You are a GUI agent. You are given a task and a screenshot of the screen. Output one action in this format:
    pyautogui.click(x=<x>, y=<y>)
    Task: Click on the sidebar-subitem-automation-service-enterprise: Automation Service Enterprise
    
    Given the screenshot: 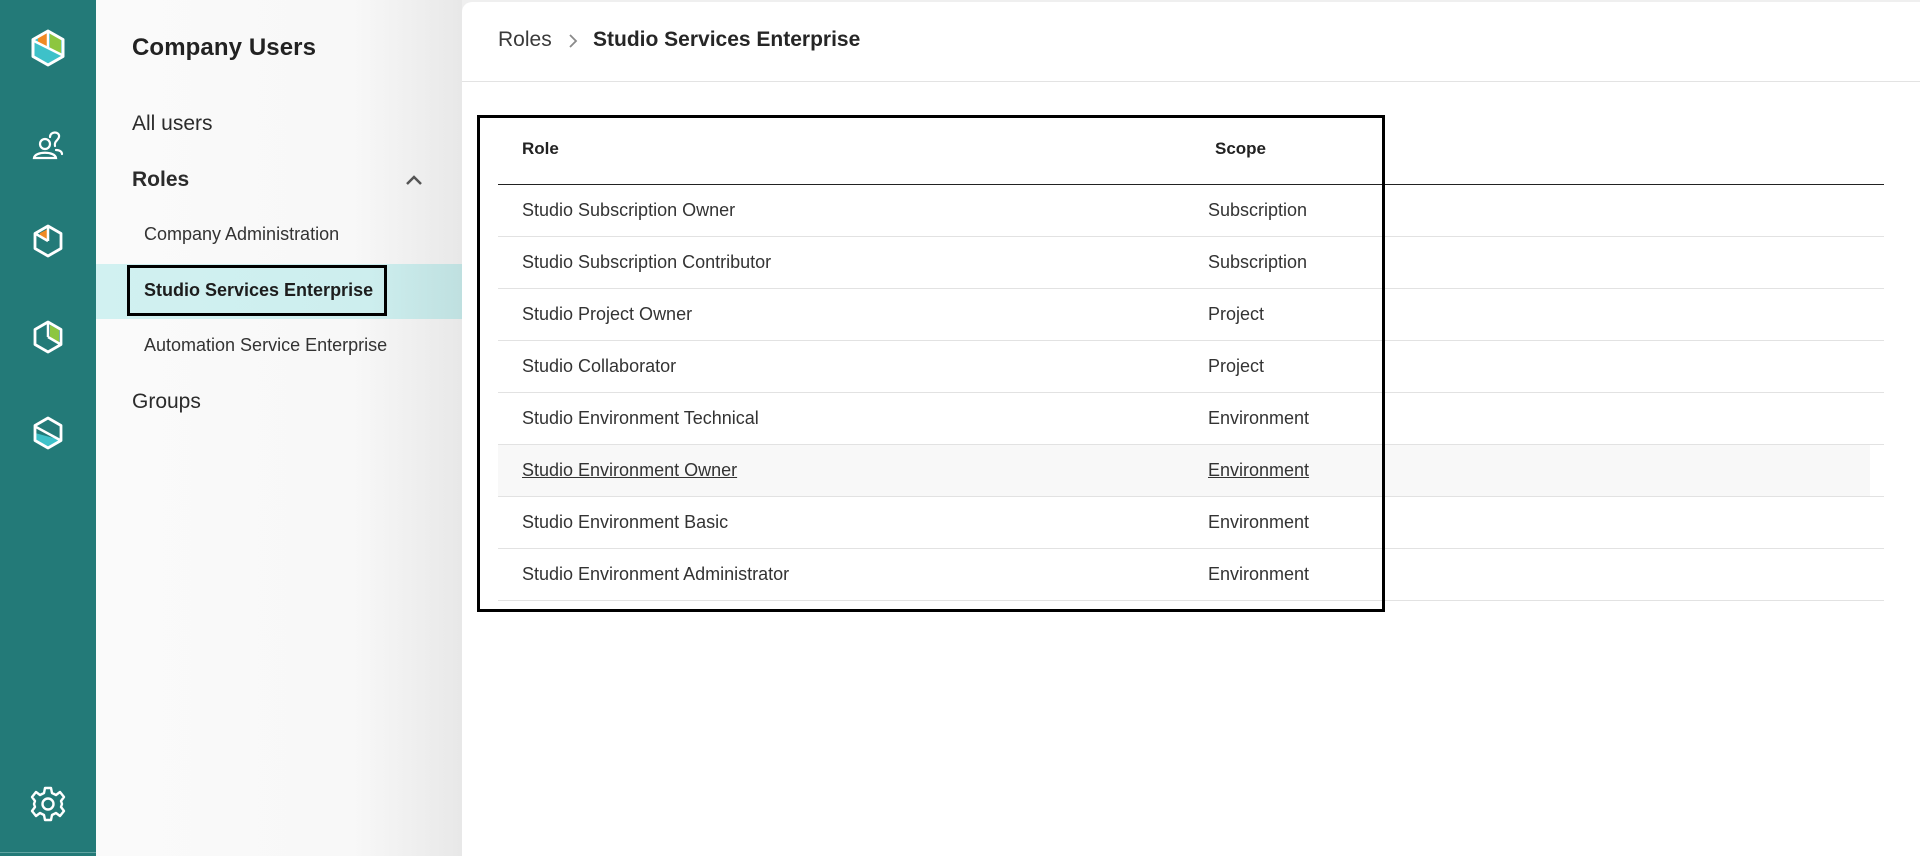 What is the action you would take?
    pyautogui.click(x=265, y=345)
    